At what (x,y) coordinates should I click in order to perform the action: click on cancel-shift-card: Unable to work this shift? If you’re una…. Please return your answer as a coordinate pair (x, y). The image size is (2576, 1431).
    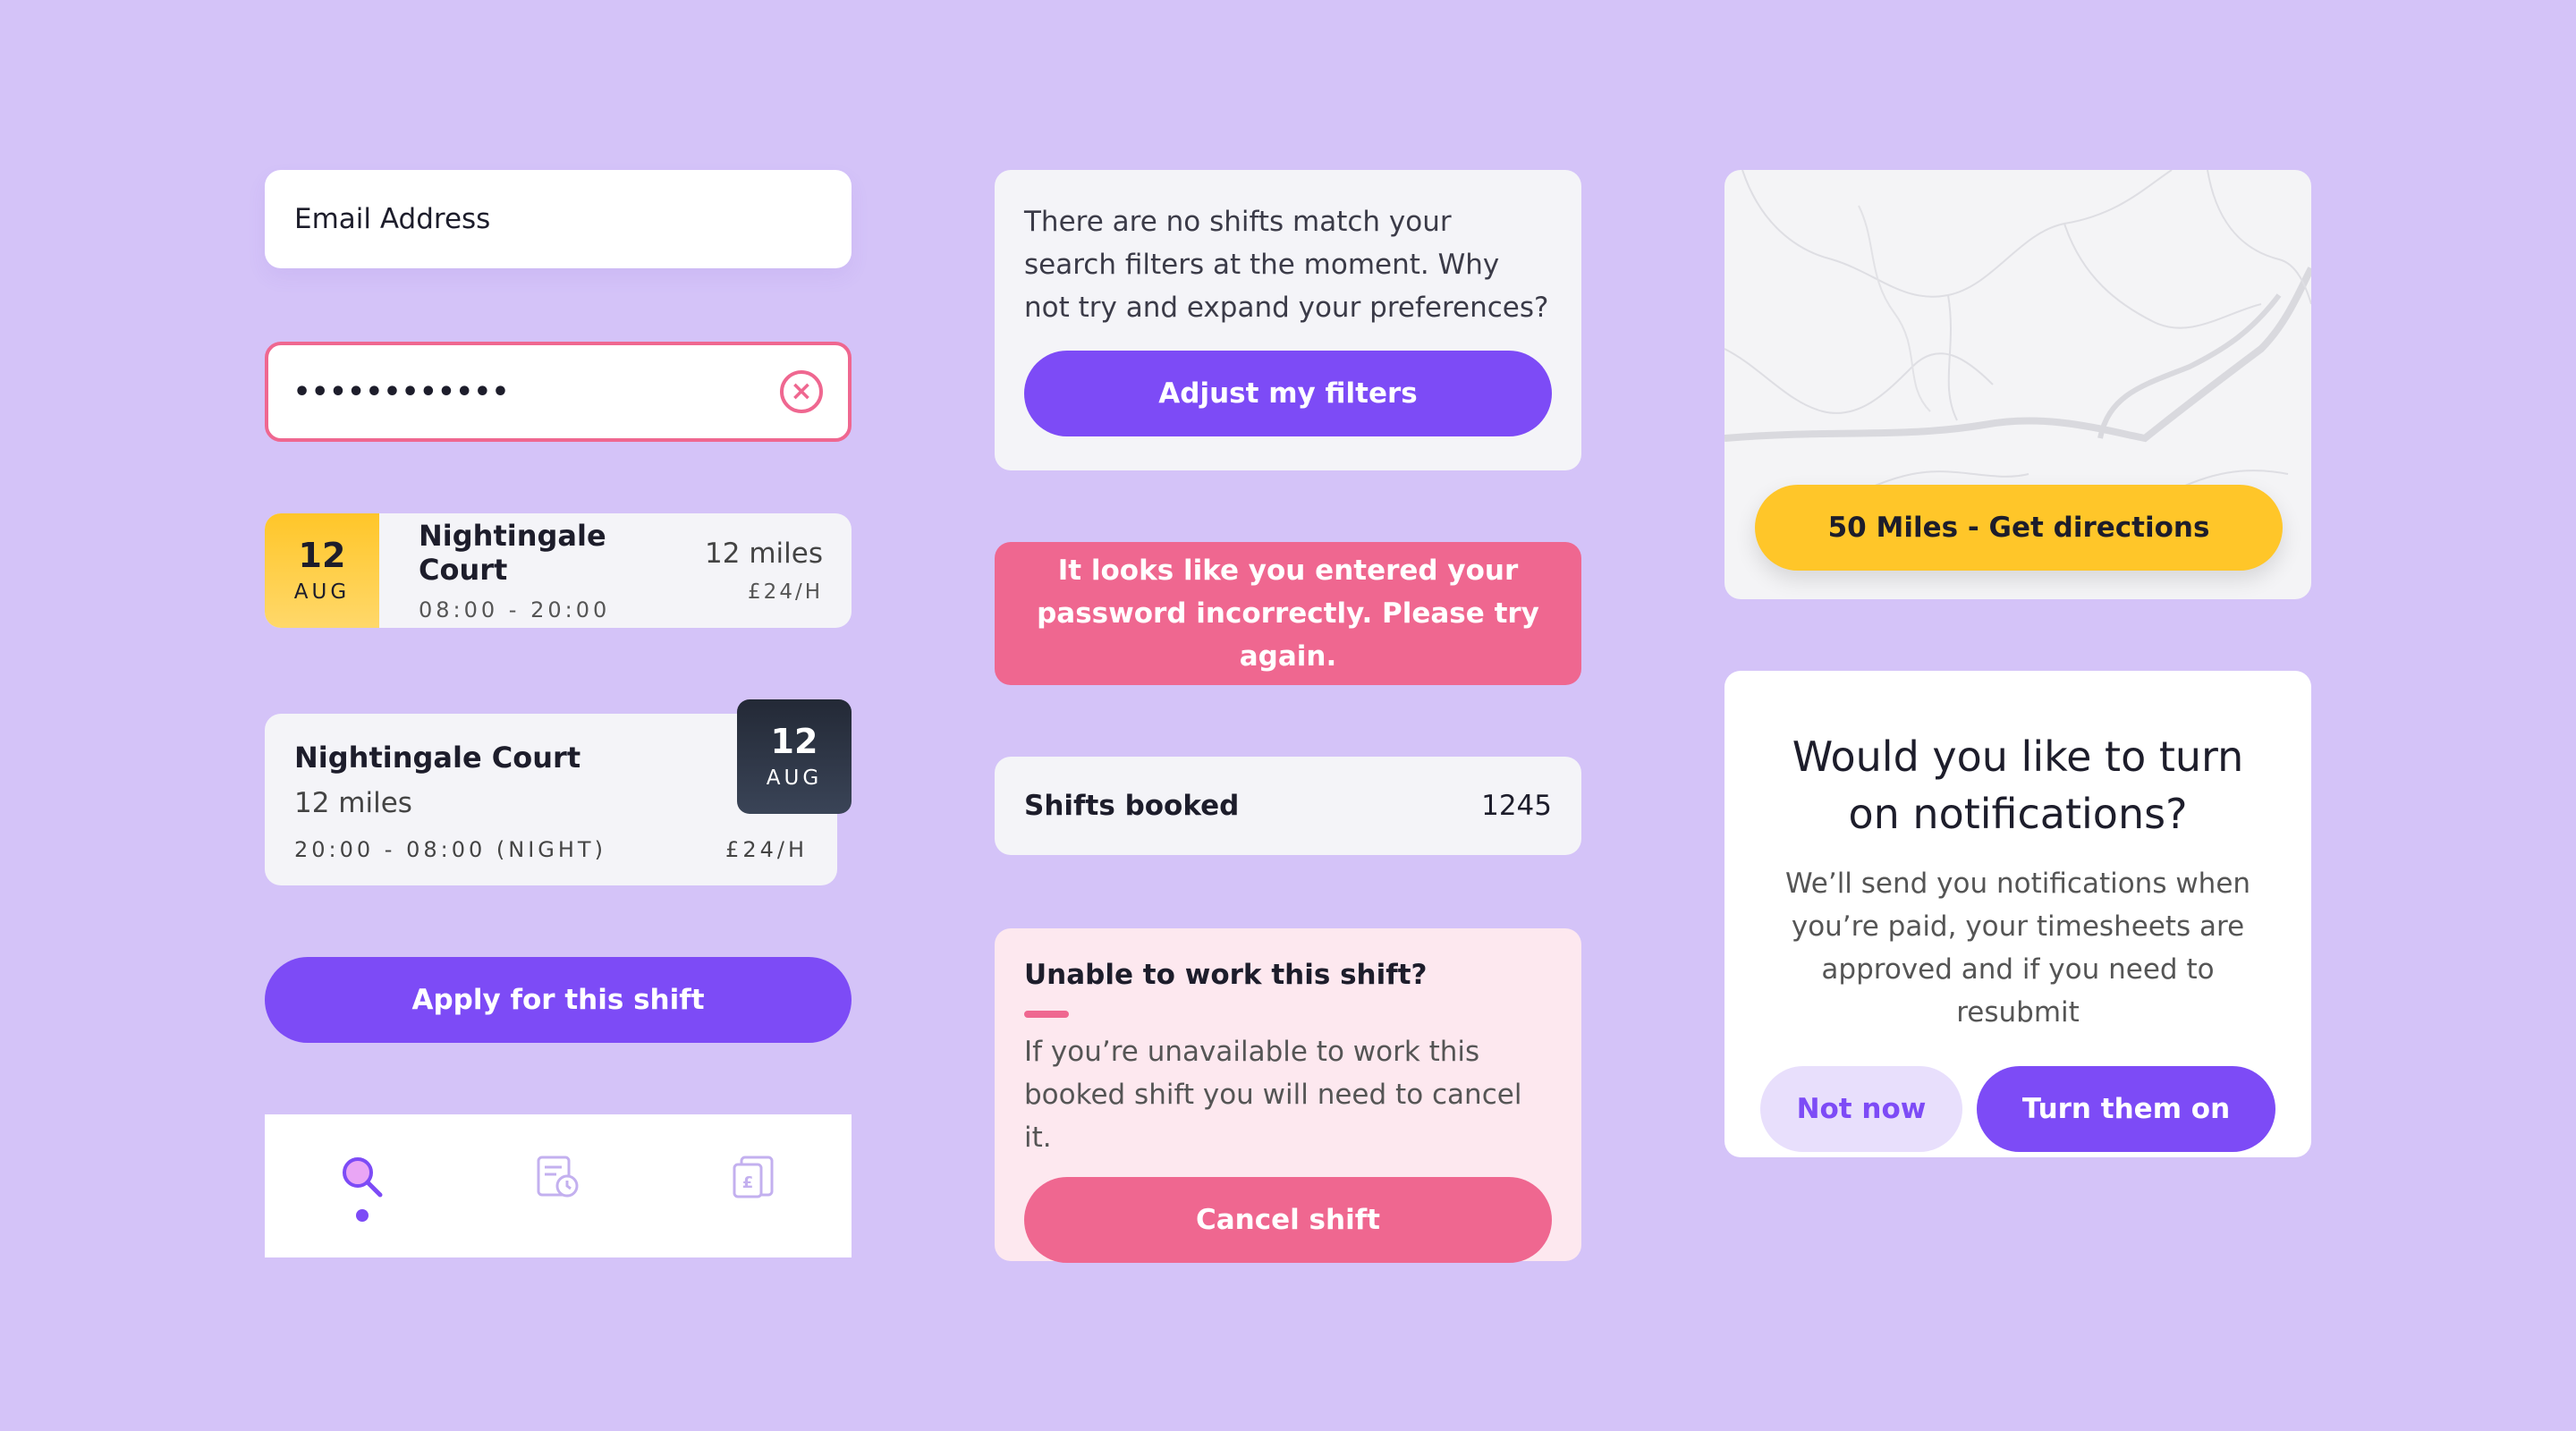
    Looking at the image, I should click on (1288, 1095).